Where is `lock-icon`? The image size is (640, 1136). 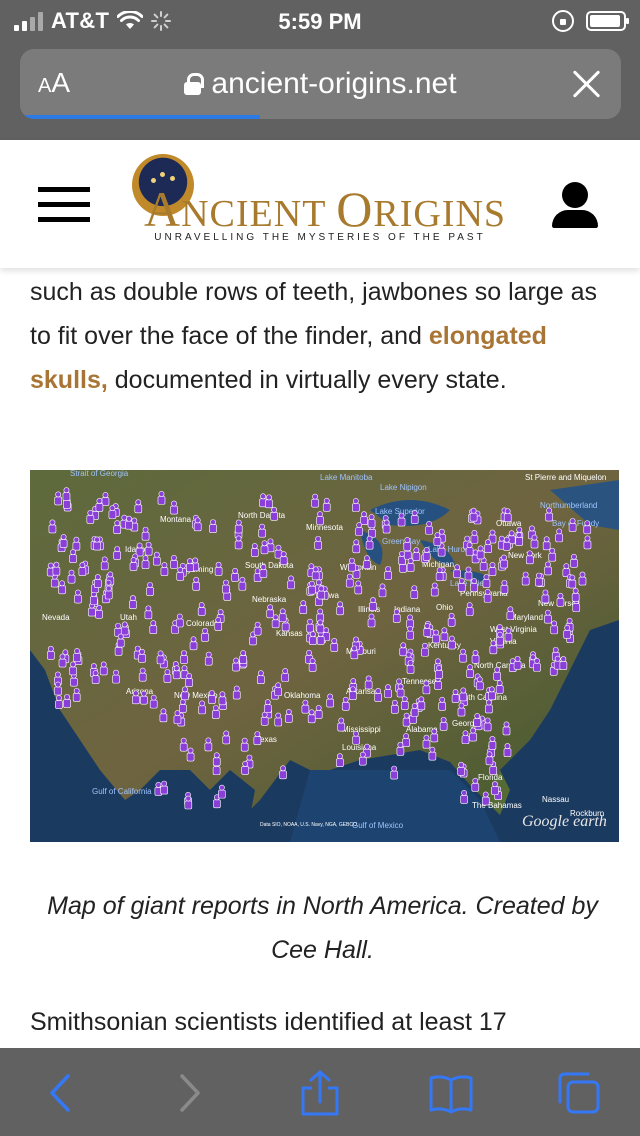
lock-icon is located at coordinates (194, 84).